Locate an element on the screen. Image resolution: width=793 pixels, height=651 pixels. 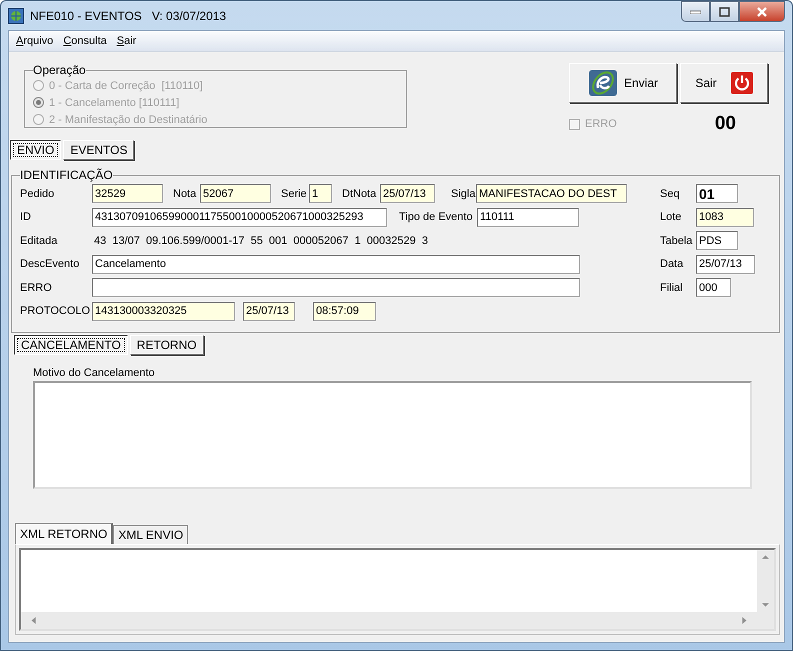
field-label: ID is located at coordinates (26, 217).